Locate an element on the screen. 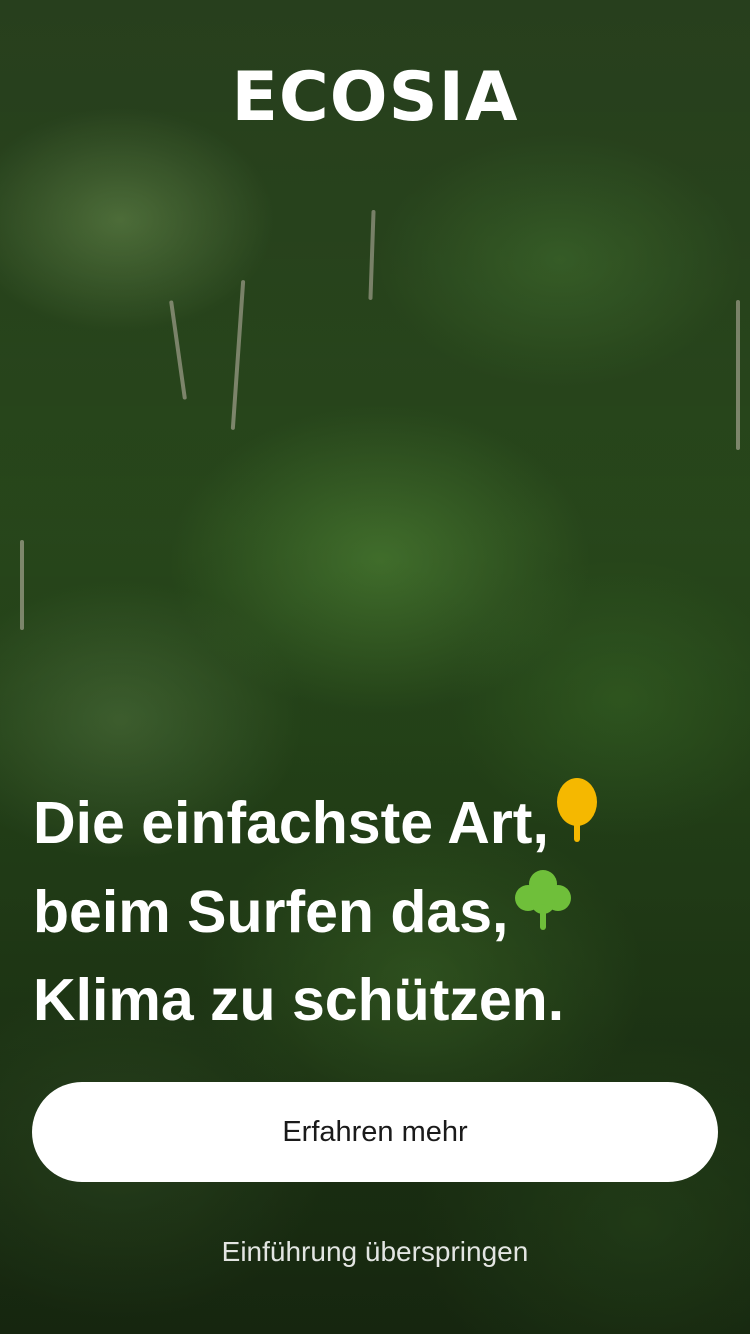 The height and width of the screenshot is (1334, 750). headline-text-2: beim Surfen das, is located at coordinates (271, 911).